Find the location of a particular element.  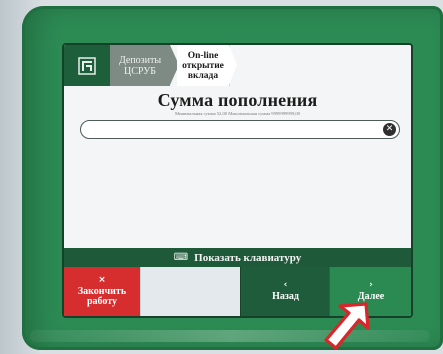

back-button-label: Назад is located at coordinates (285, 296).